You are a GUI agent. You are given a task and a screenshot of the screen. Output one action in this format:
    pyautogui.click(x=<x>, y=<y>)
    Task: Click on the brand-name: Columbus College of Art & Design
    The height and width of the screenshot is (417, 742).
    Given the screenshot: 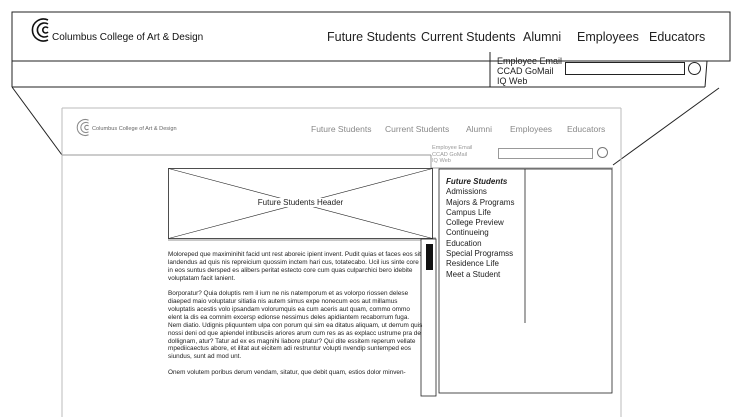 What is the action you would take?
    pyautogui.click(x=128, y=37)
    